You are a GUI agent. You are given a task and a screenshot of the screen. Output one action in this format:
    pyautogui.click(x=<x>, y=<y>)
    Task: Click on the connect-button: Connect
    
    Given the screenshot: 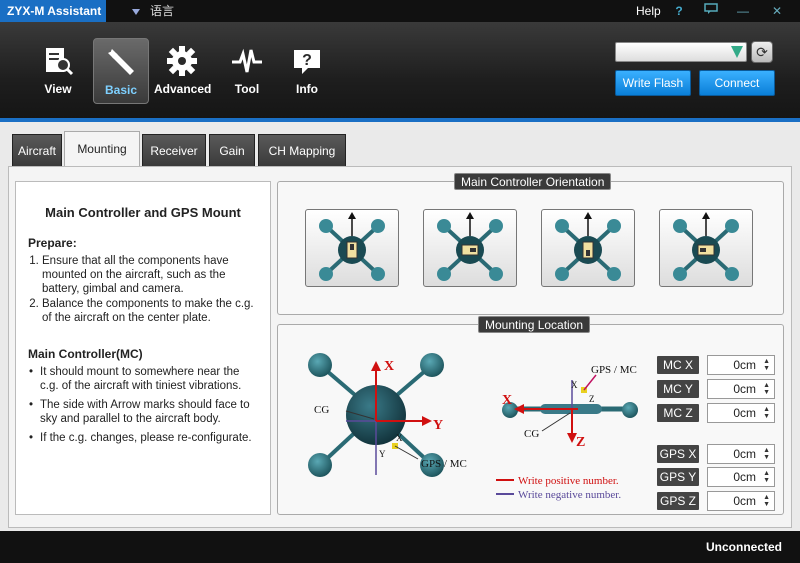 What is the action you would take?
    pyautogui.click(x=737, y=83)
    